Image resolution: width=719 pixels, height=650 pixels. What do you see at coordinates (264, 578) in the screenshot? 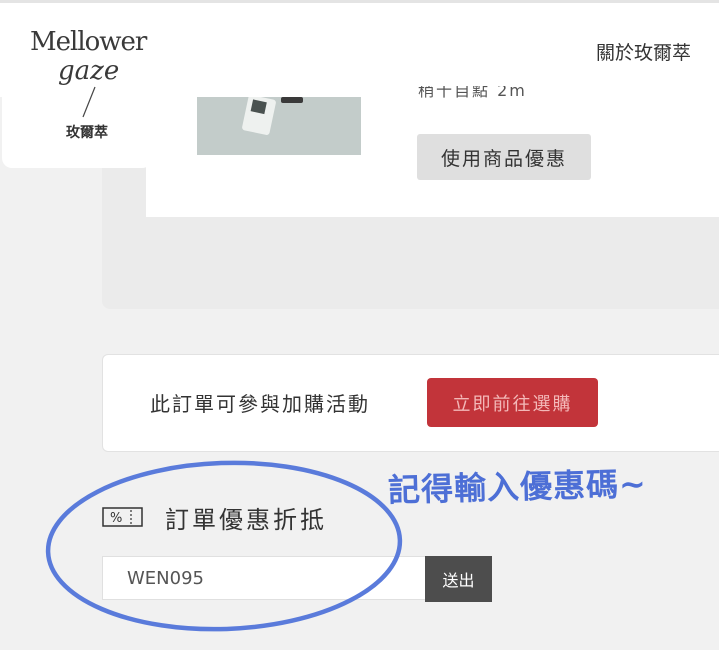
I see `coupon-code-input` at bounding box center [264, 578].